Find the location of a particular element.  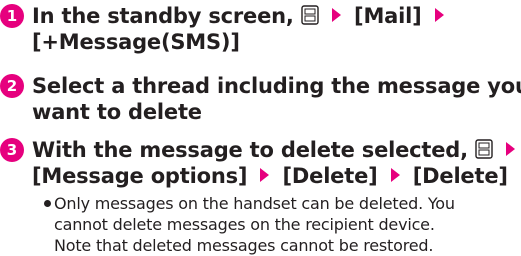

step-3-line-1: With the message to delete selected, is located at coordinates (276, 150).